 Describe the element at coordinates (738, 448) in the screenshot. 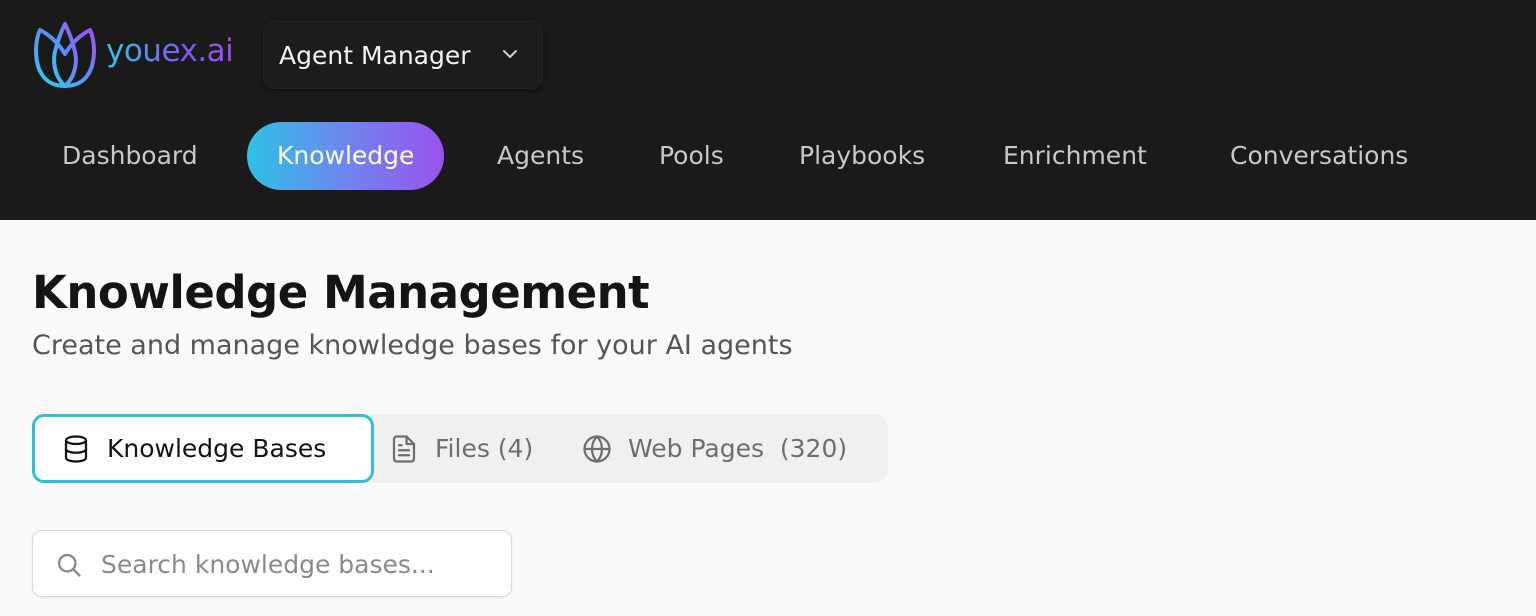

I see `tab-label: Web Pages (320)` at that location.